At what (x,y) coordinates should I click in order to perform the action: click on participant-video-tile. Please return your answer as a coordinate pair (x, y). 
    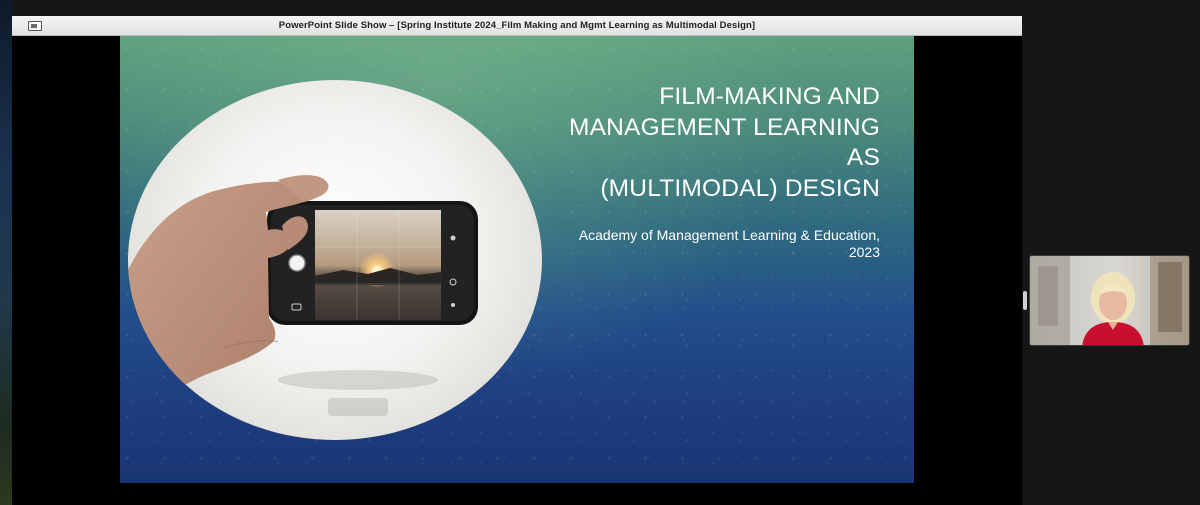
    Looking at the image, I should click on (1109, 300).